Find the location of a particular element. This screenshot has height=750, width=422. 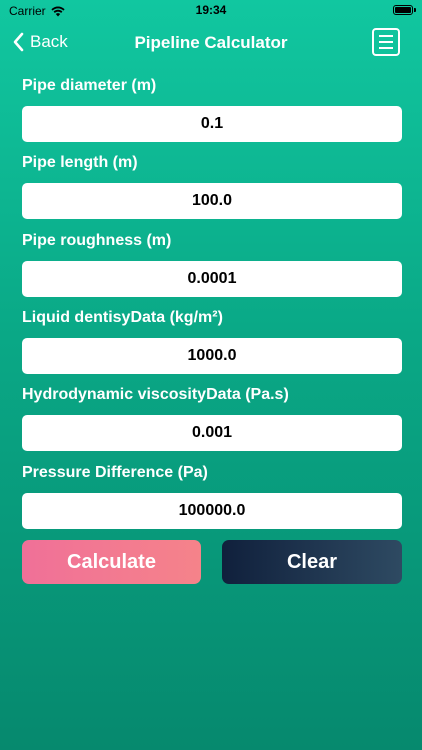

battery-icon is located at coordinates (403, 10).